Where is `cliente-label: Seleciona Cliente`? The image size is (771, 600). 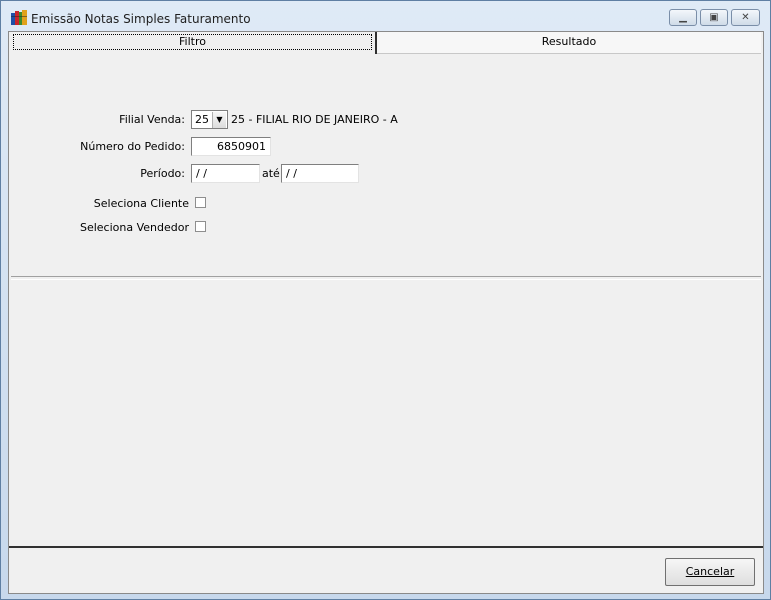 cliente-label: Seleciona Cliente is located at coordinates (141, 203).